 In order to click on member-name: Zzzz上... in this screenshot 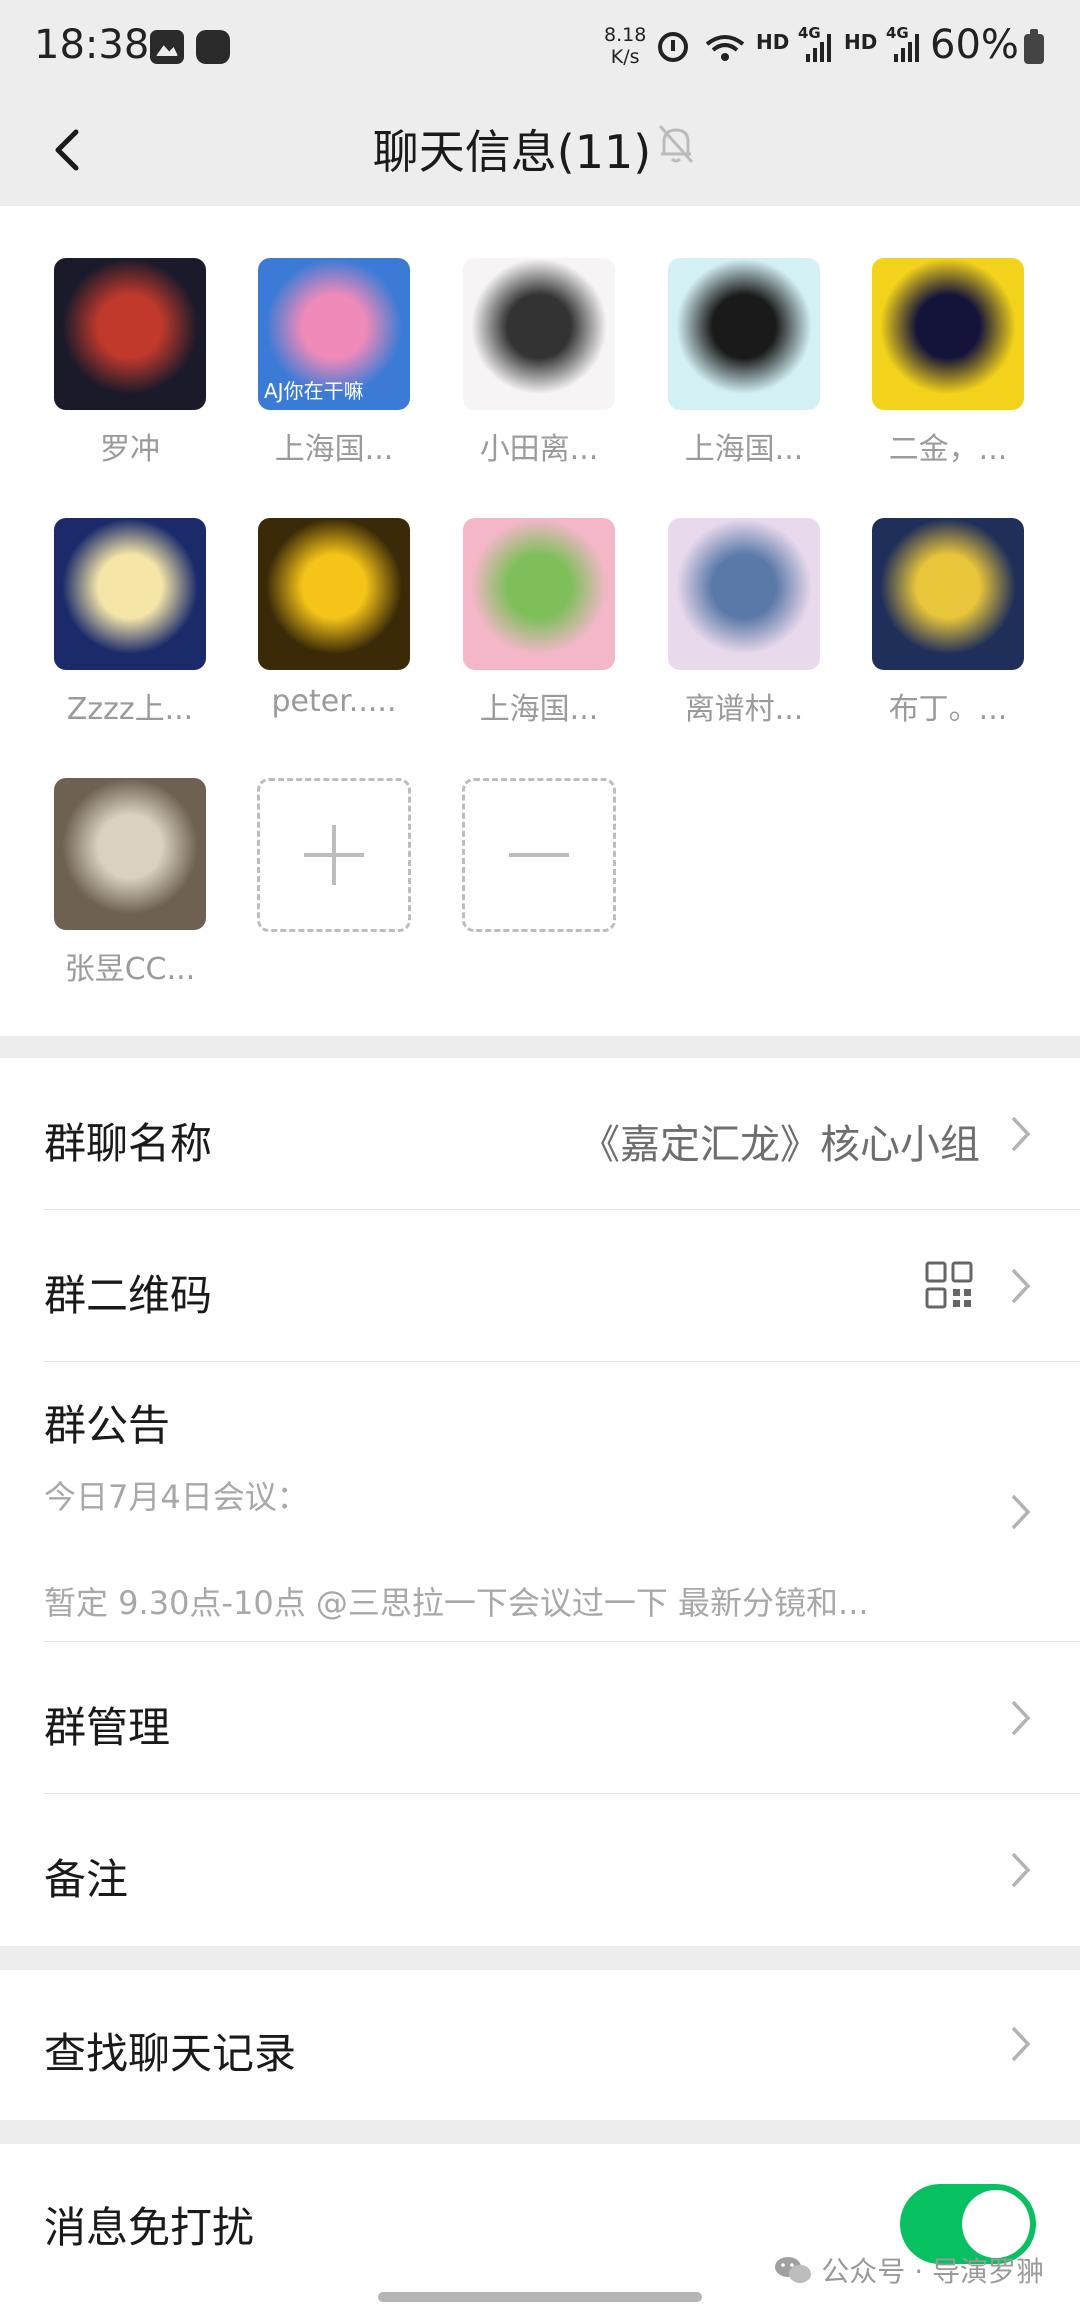, I will do `click(130, 709)`.